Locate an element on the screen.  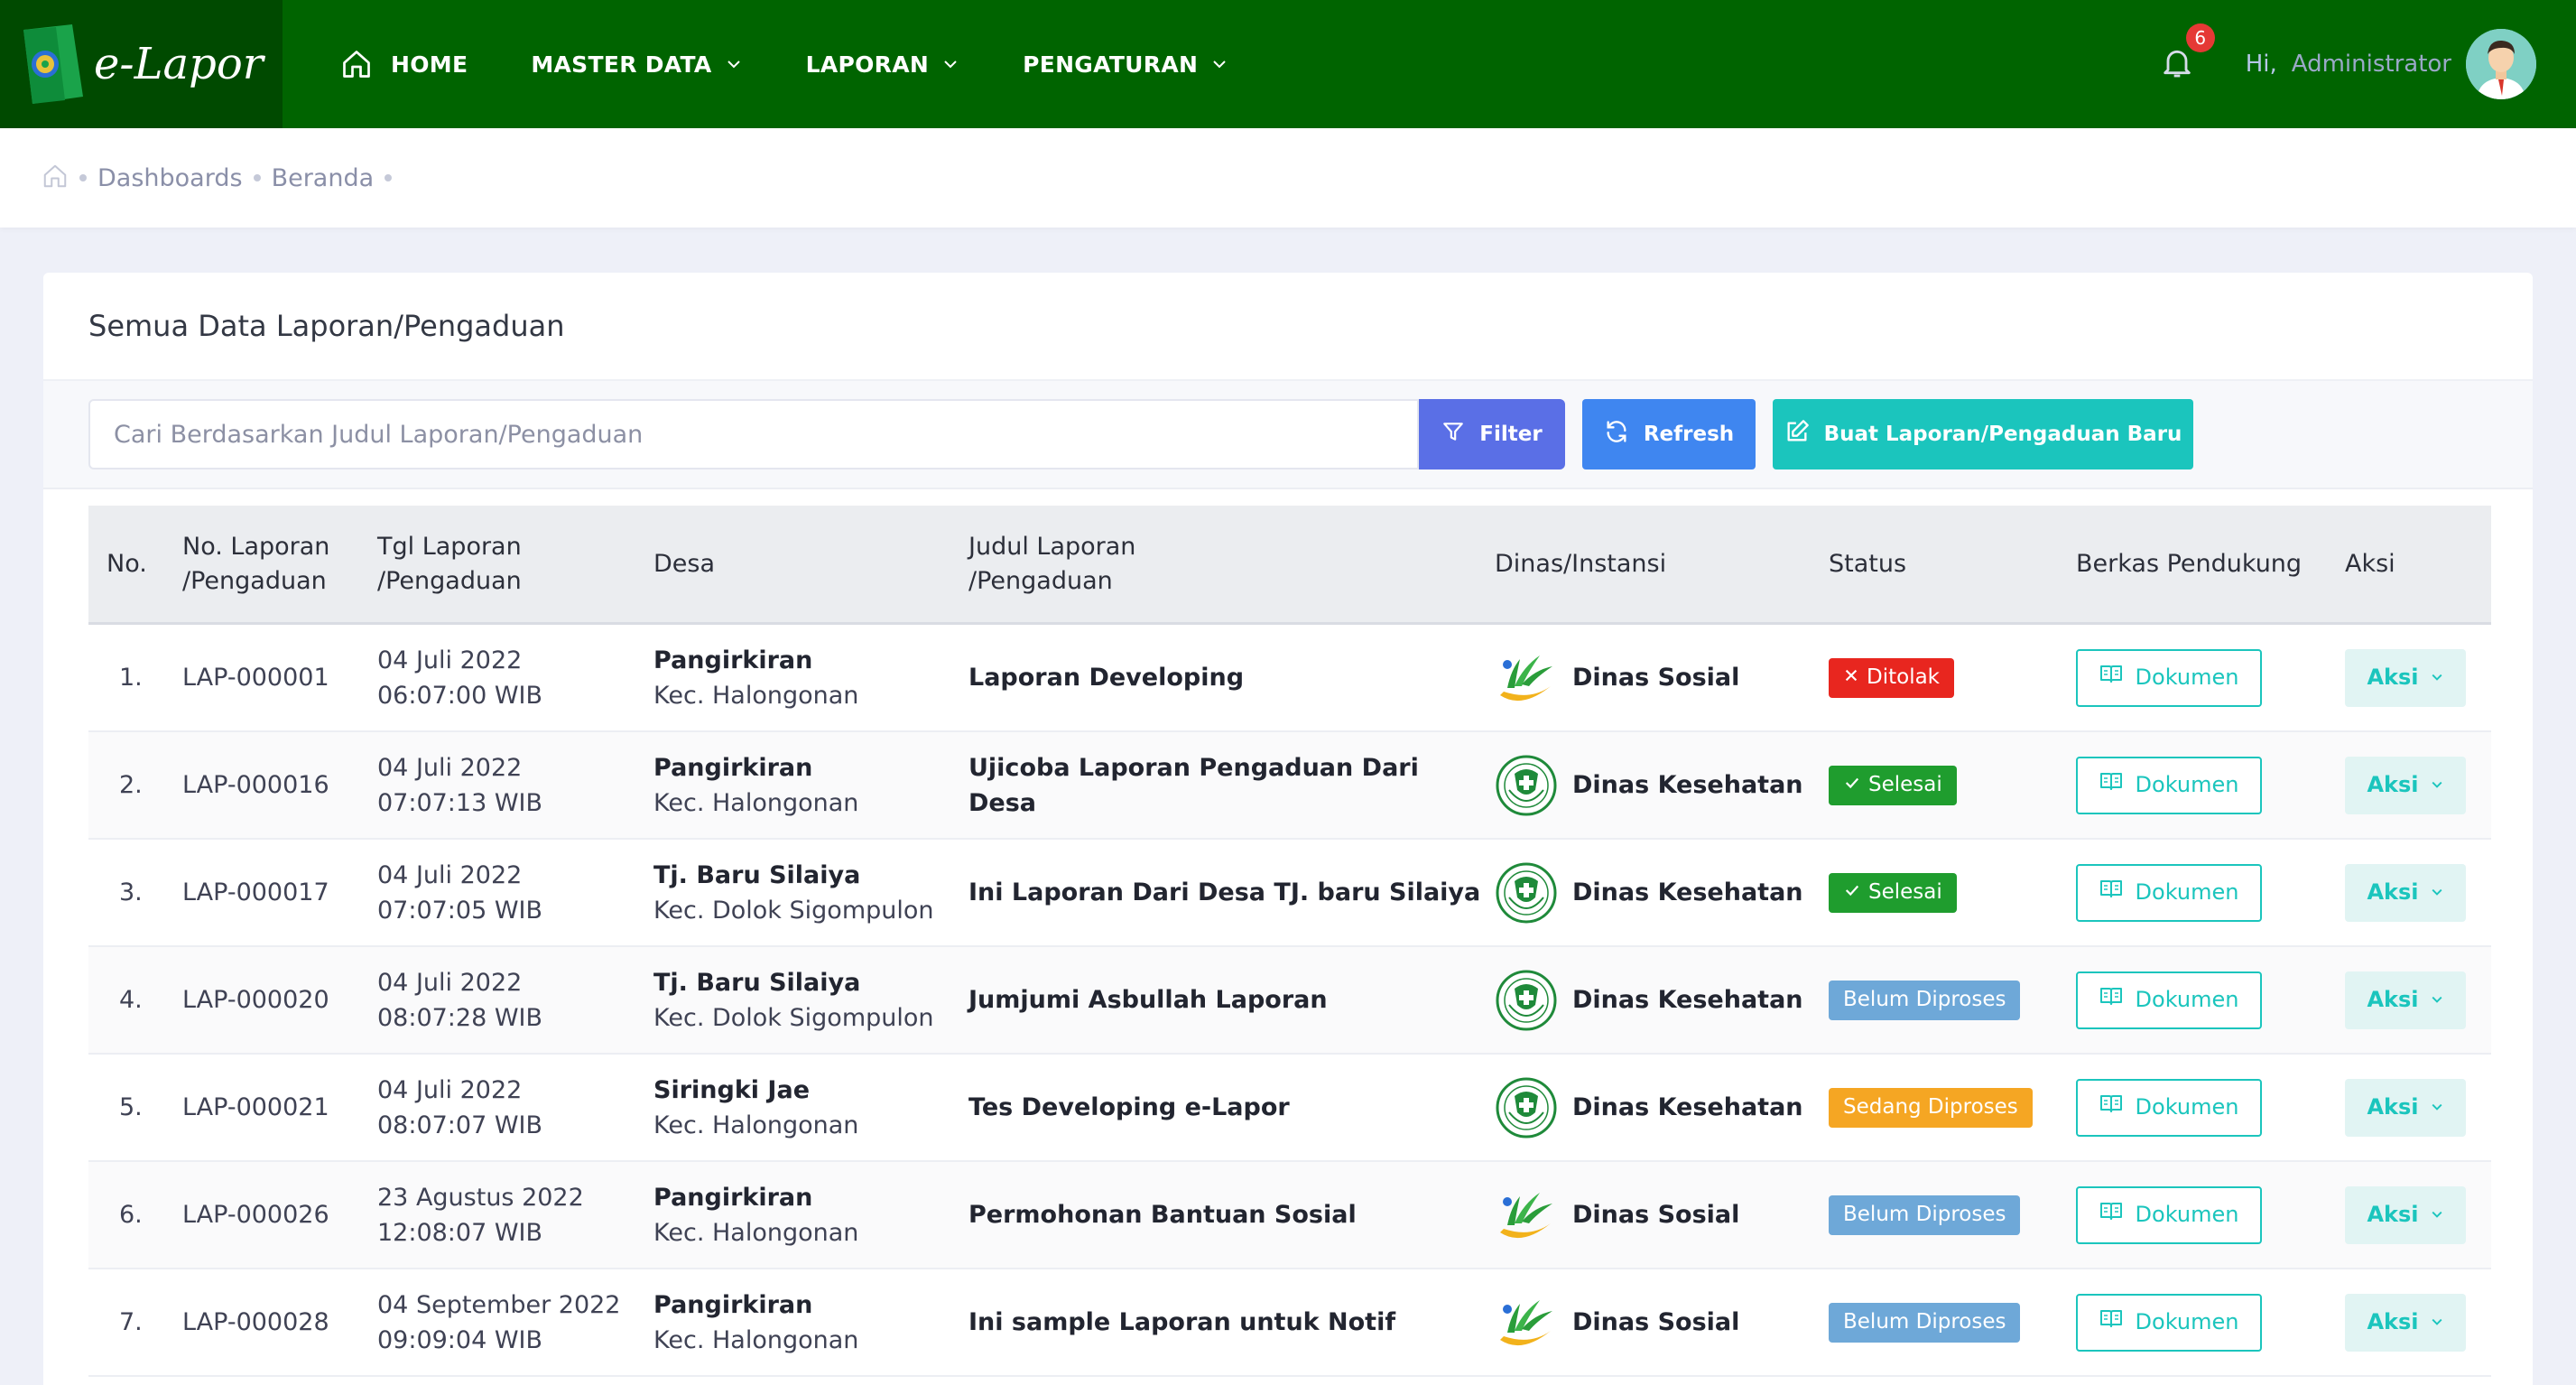
village: Tj. Baru Silaiya Kec. Dolok Sigompulon is located at coordinates (810, 893).